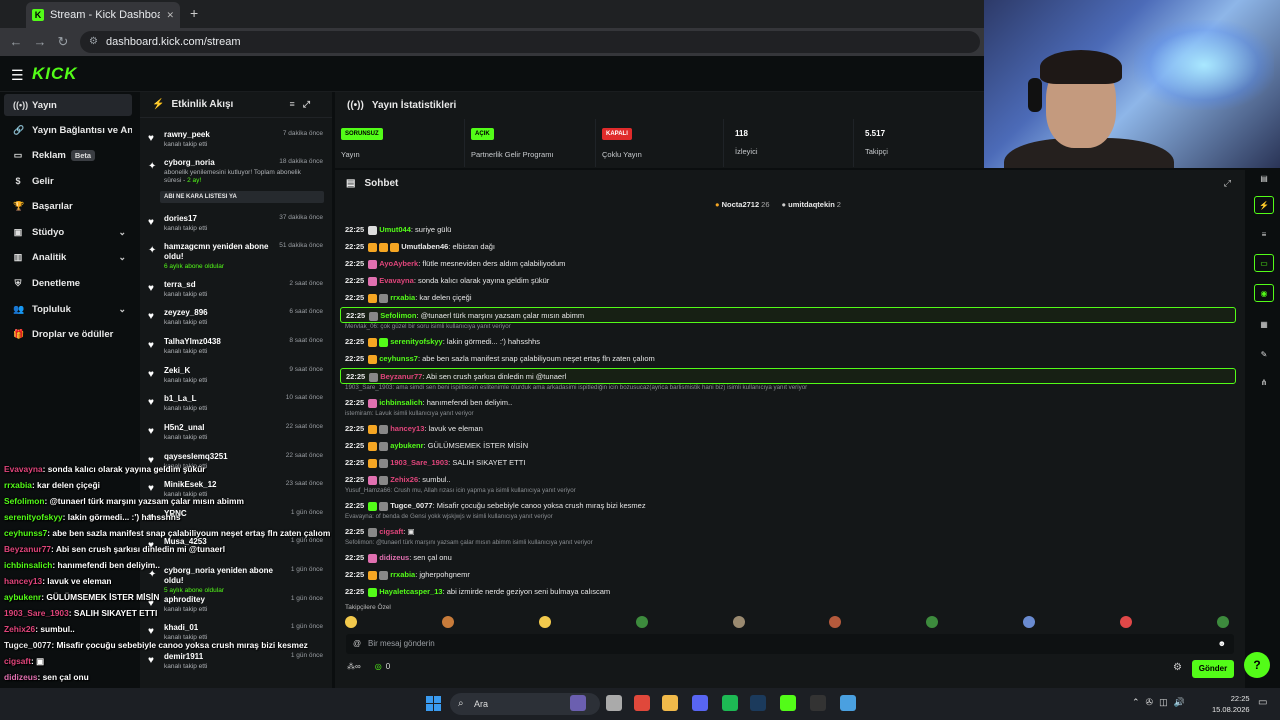 Image resolution: width=1280 pixels, height=720 pixels. What do you see at coordinates (1161, 702) in the screenshot?
I see `system-tray: ⌃✇◫🔊` at bounding box center [1161, 702].